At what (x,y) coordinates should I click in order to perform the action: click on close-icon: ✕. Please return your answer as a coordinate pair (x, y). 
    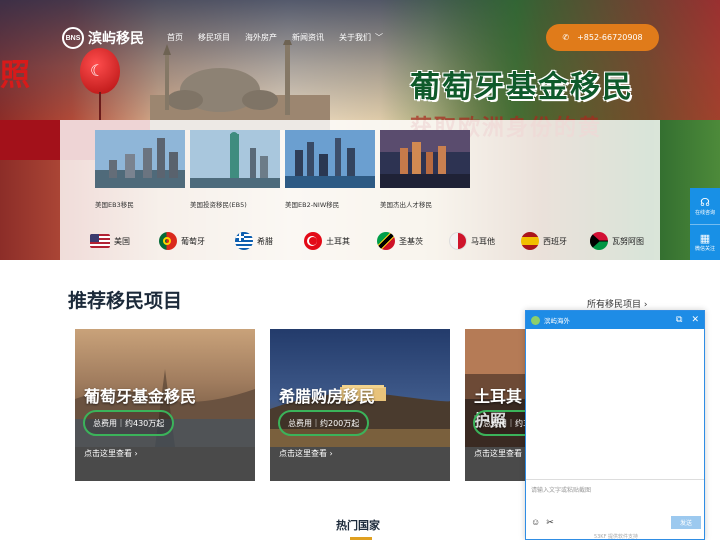
    Looking at the image, I should click on (695, 320).